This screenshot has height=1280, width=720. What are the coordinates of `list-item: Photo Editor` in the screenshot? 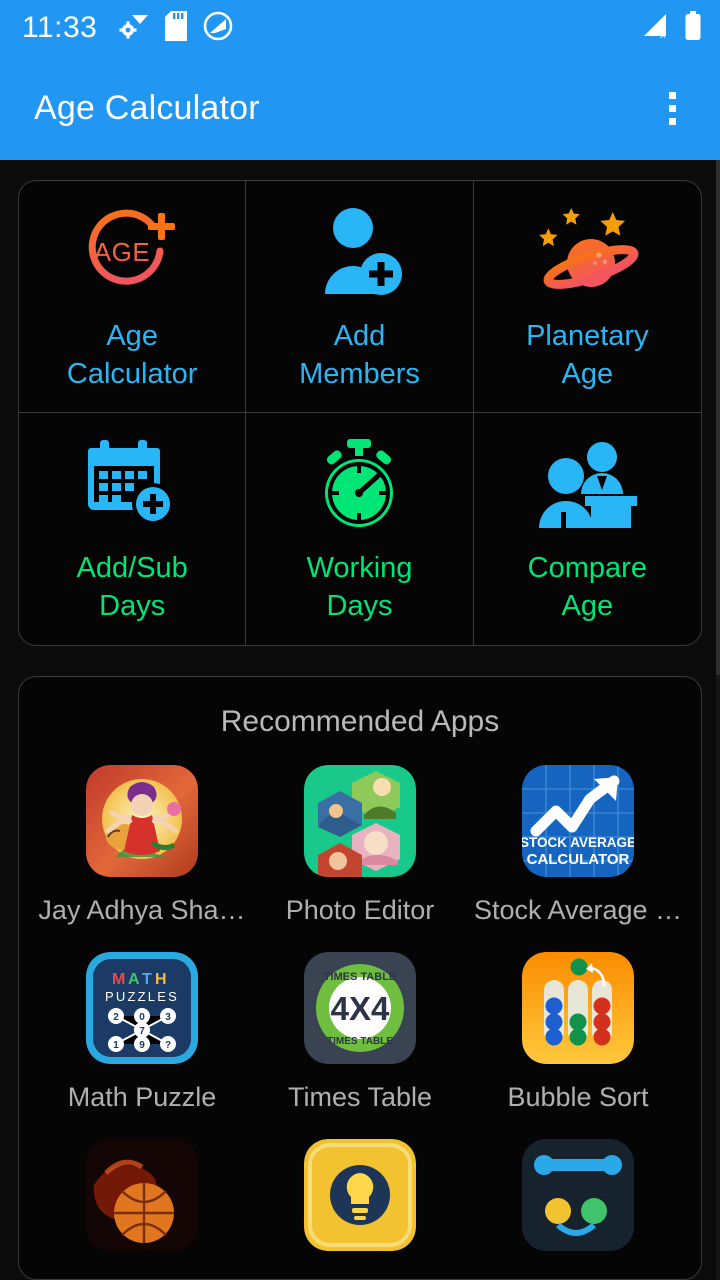 It's located at (360, 845).